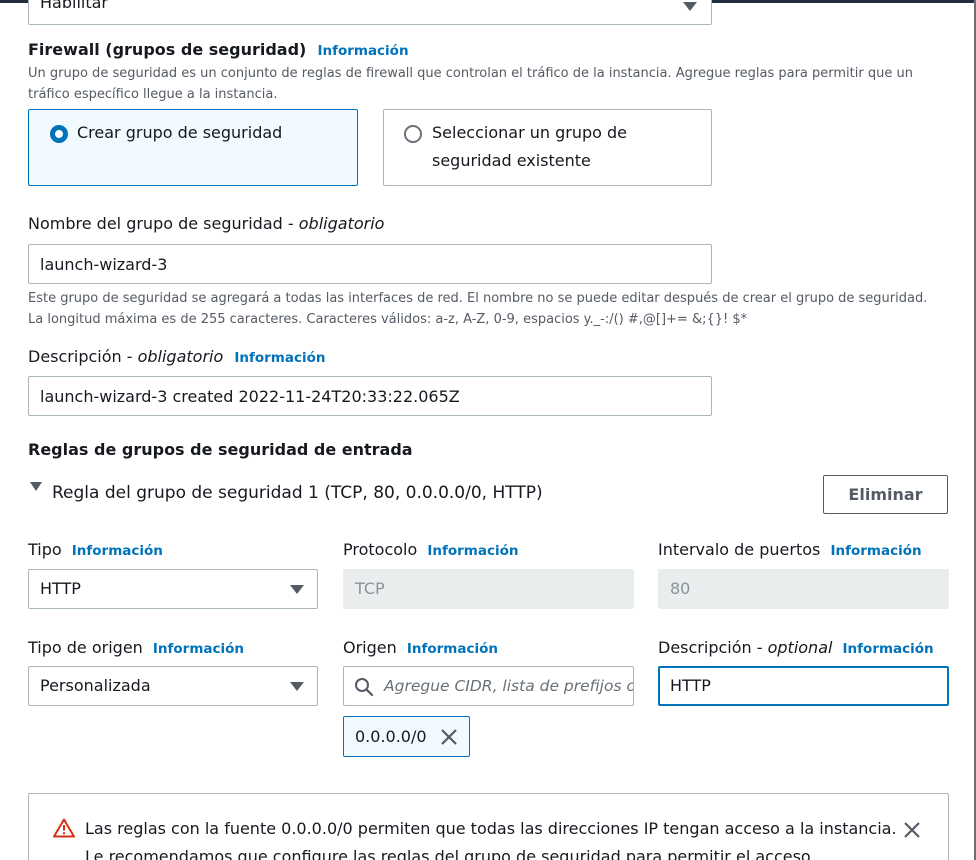 The width and height of the screenshot is (976, 860). Describe the element at coordinates (888, 649) in the screenshot. I see `rule-description-info-link: Información` at that location.